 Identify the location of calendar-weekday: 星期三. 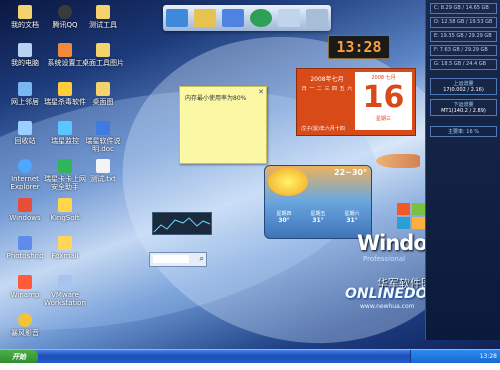
(383, 119).